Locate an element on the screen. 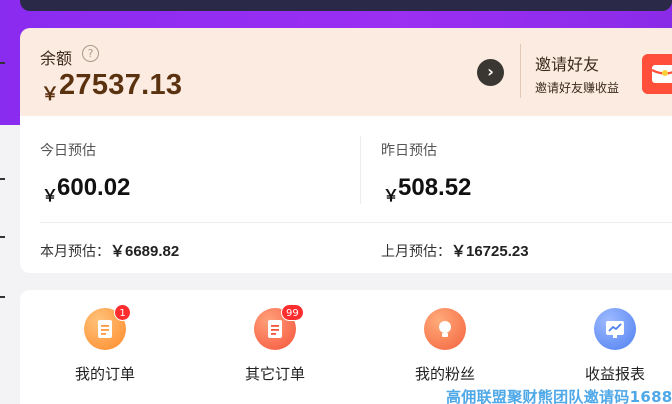 The width and height of the screenshot is (672, 404). invite-subtitle: 邀请好友赚收益 is located at coordinates (577, 88).